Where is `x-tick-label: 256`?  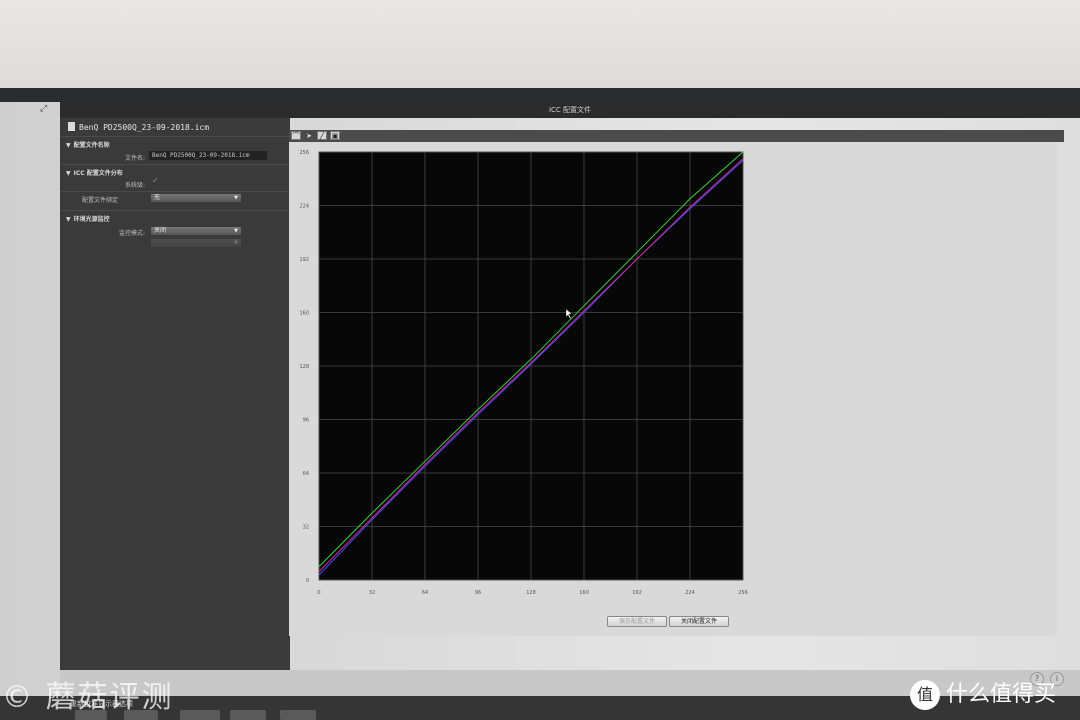
x-tick-label: 256 is located at coordinates (743, 593).